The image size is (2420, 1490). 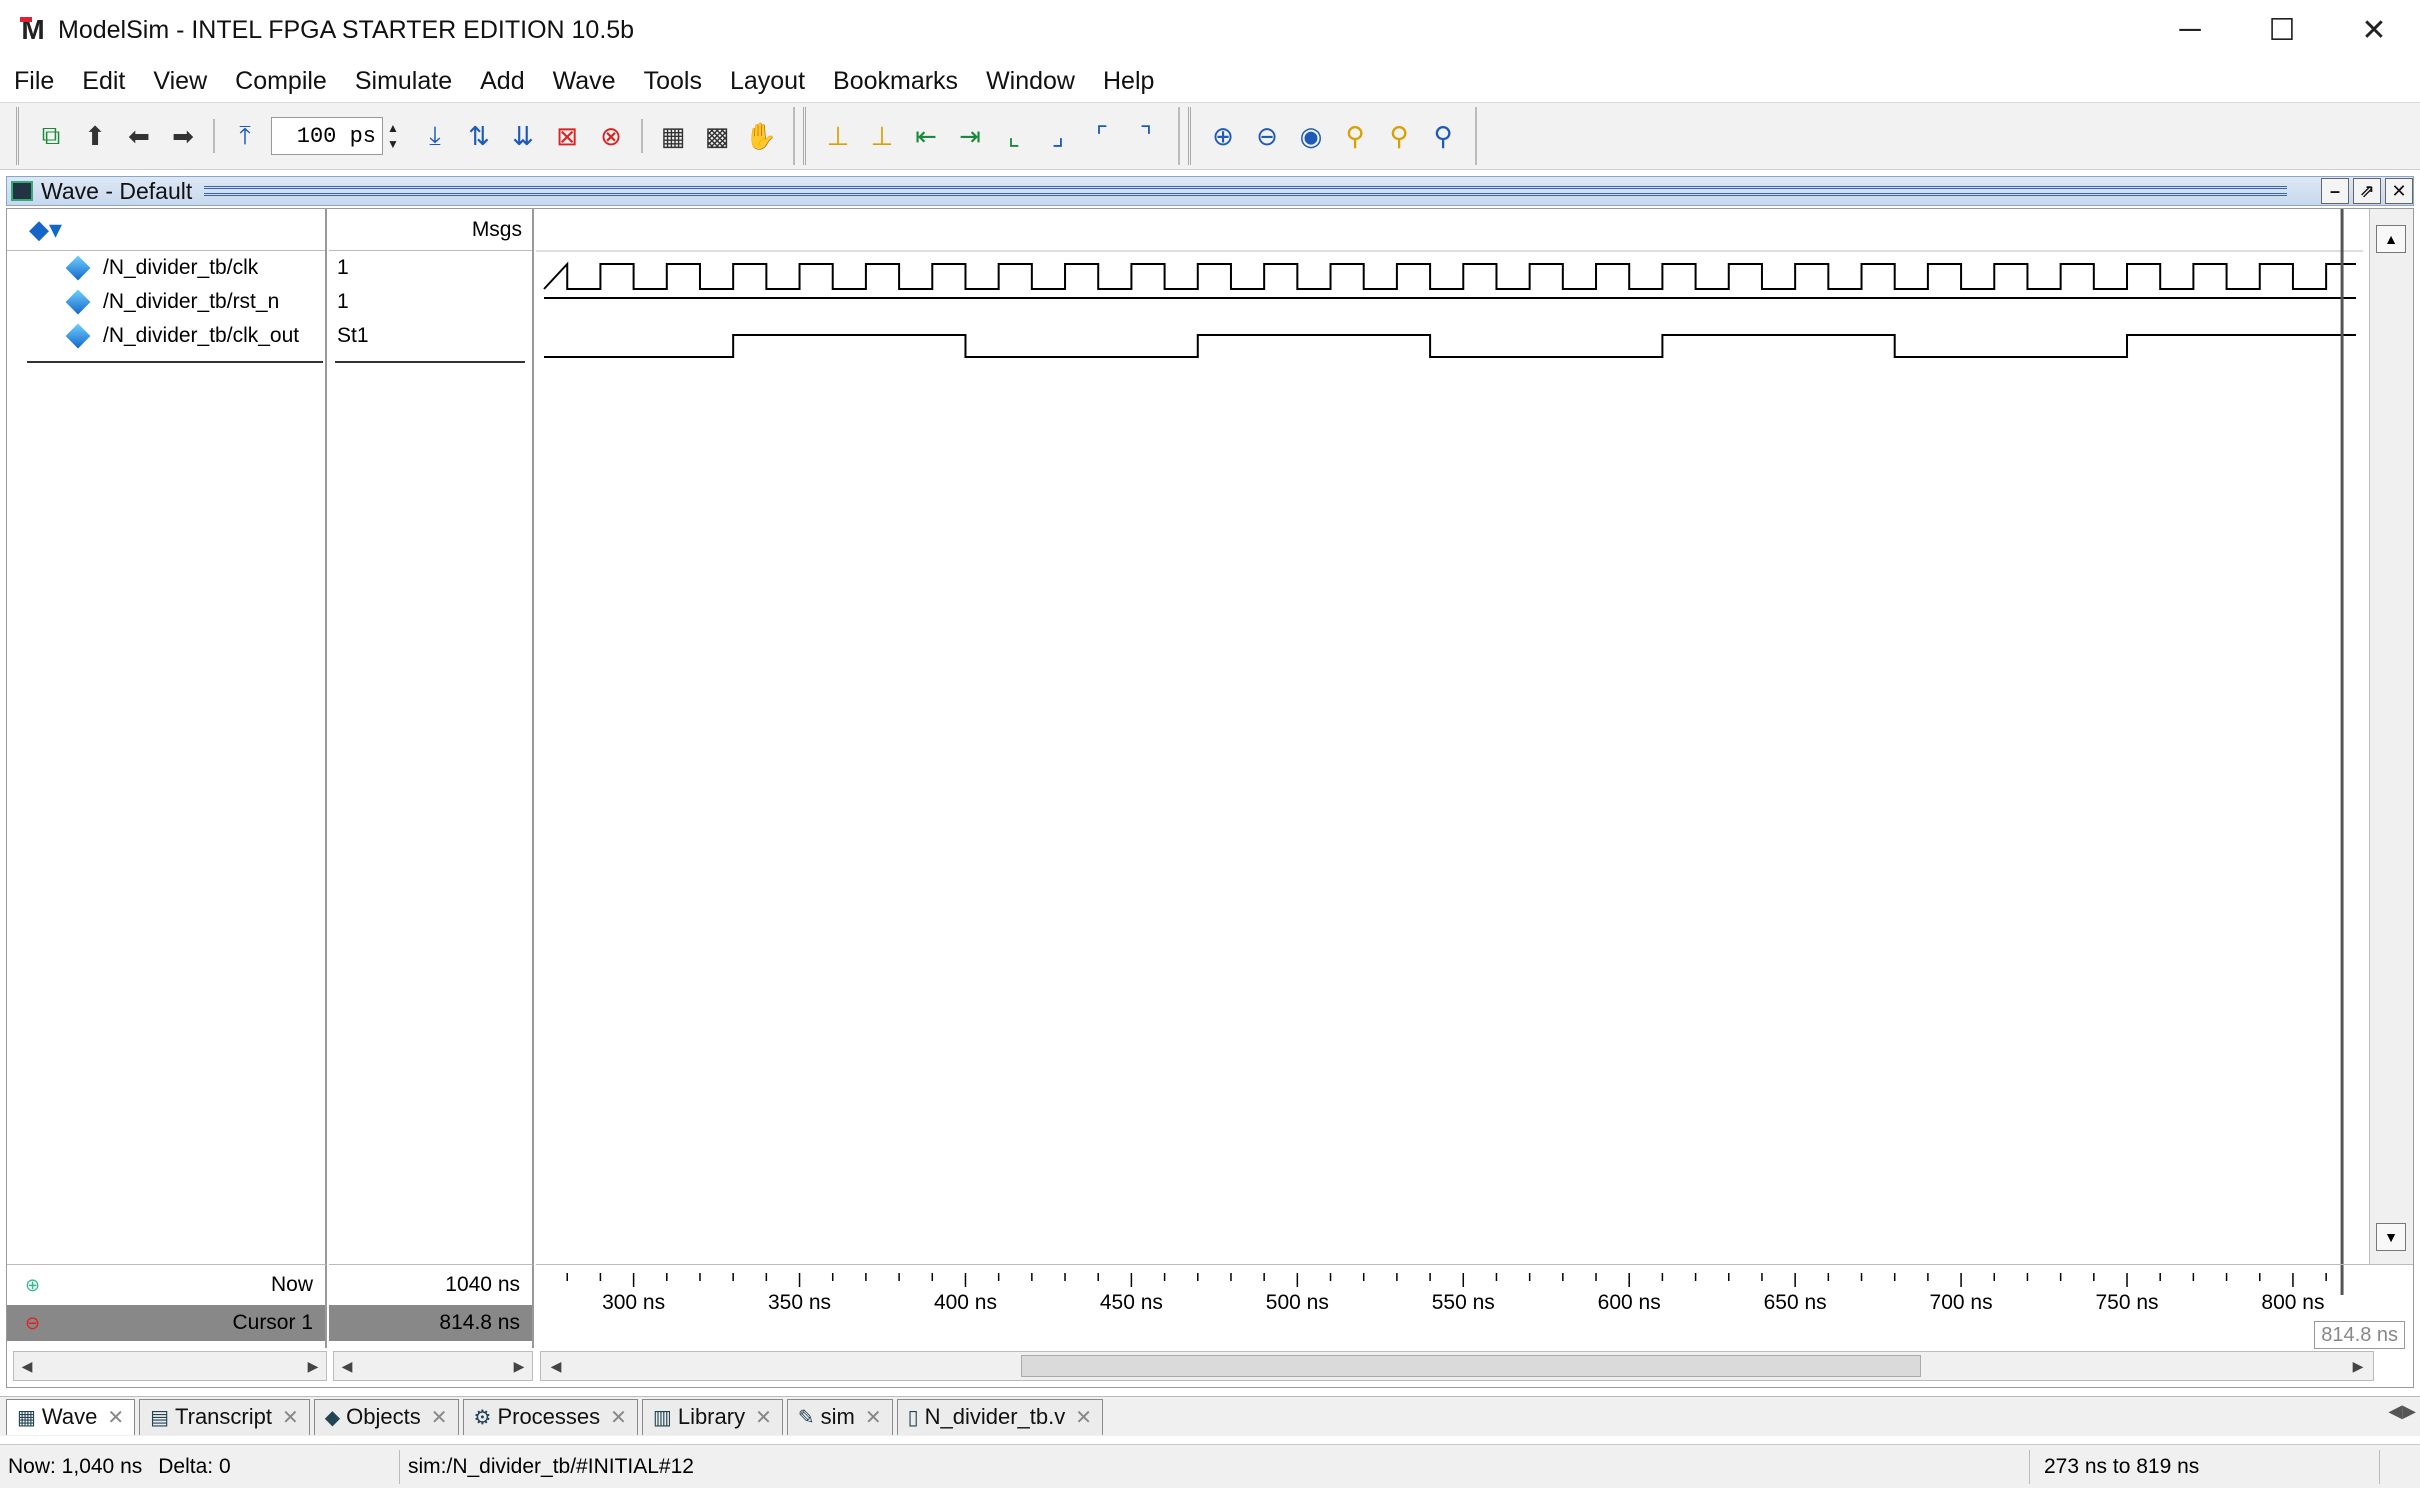 What do you see at coordinates (673, 136) in the screenshot?
I see `step-icon: ▦` at bounding box center [673, 136].